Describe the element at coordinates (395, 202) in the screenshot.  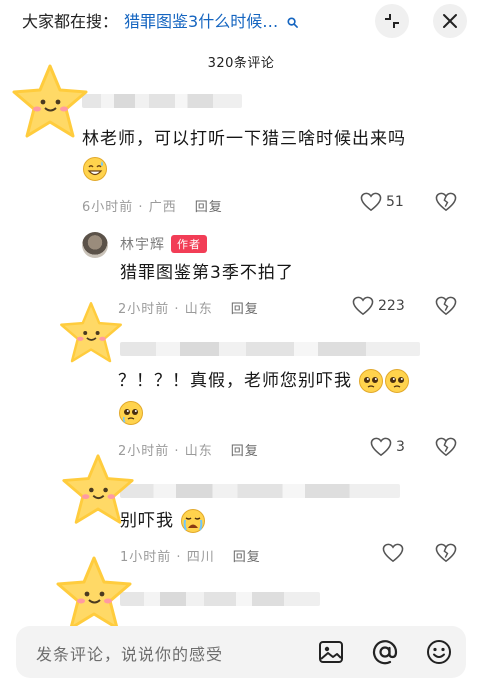
I see `like-count: 51` at that location.